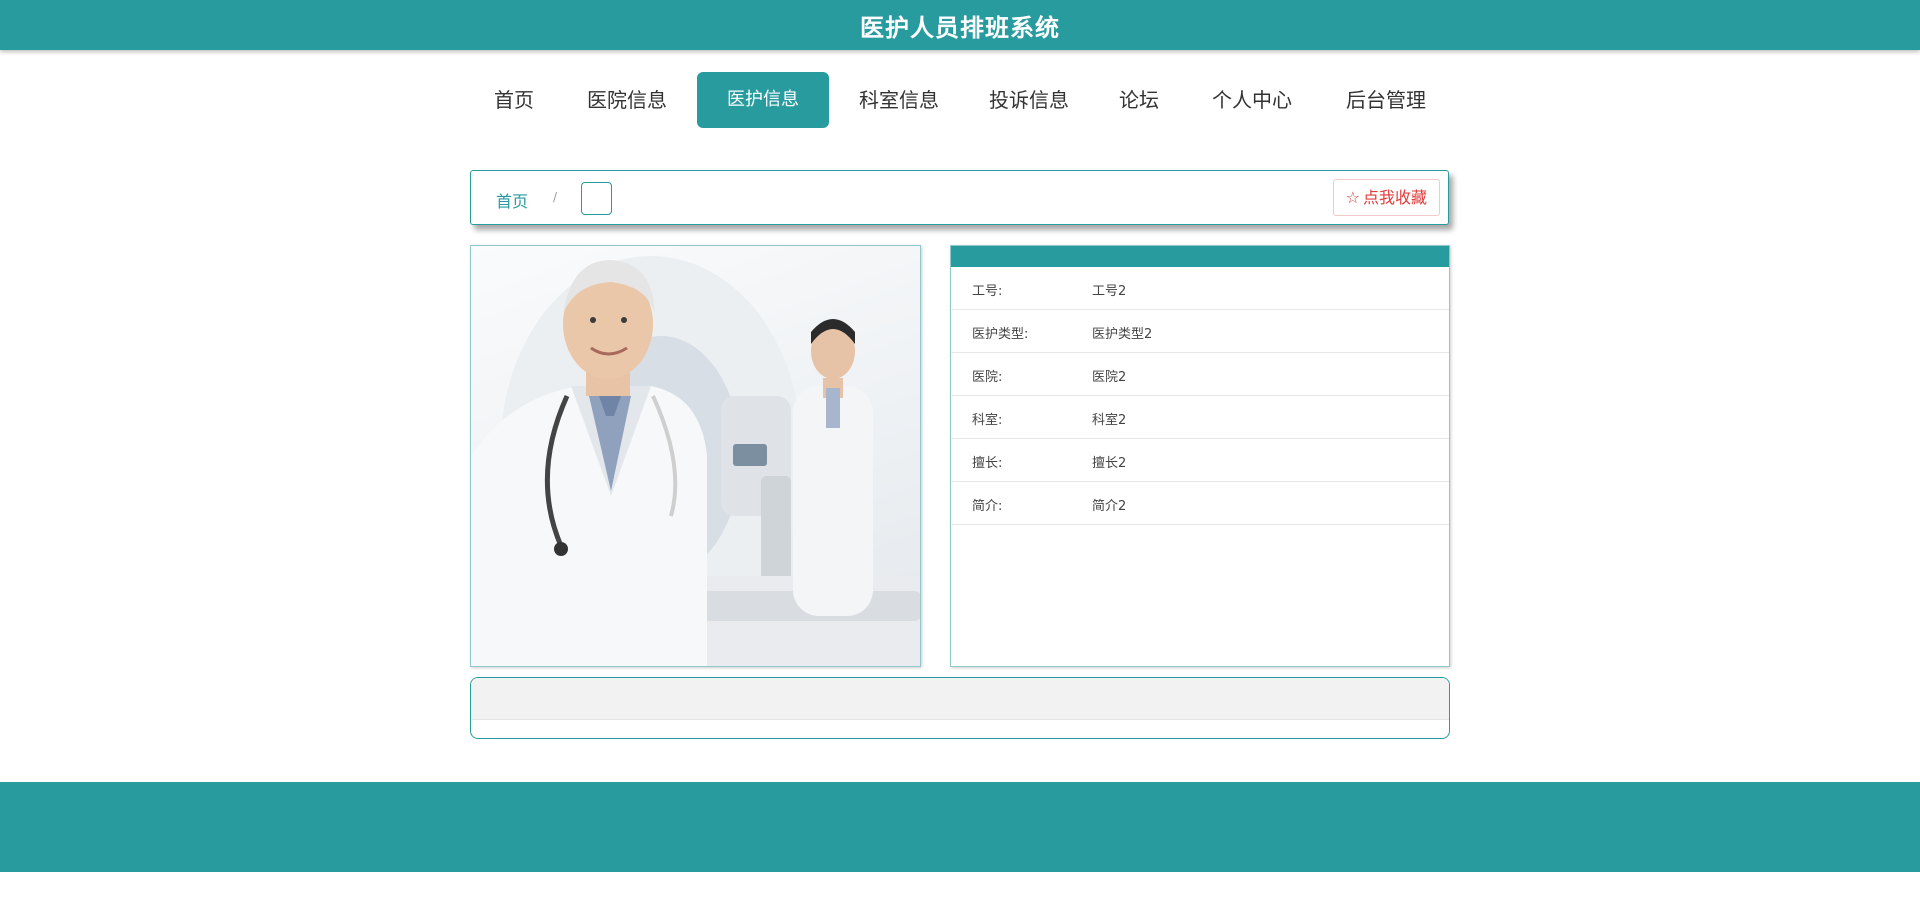 Image resolution: width=1920 pixels, height=919 pixels. I want to click on nav-personal-center: 个人中心, so click(1252, 100).